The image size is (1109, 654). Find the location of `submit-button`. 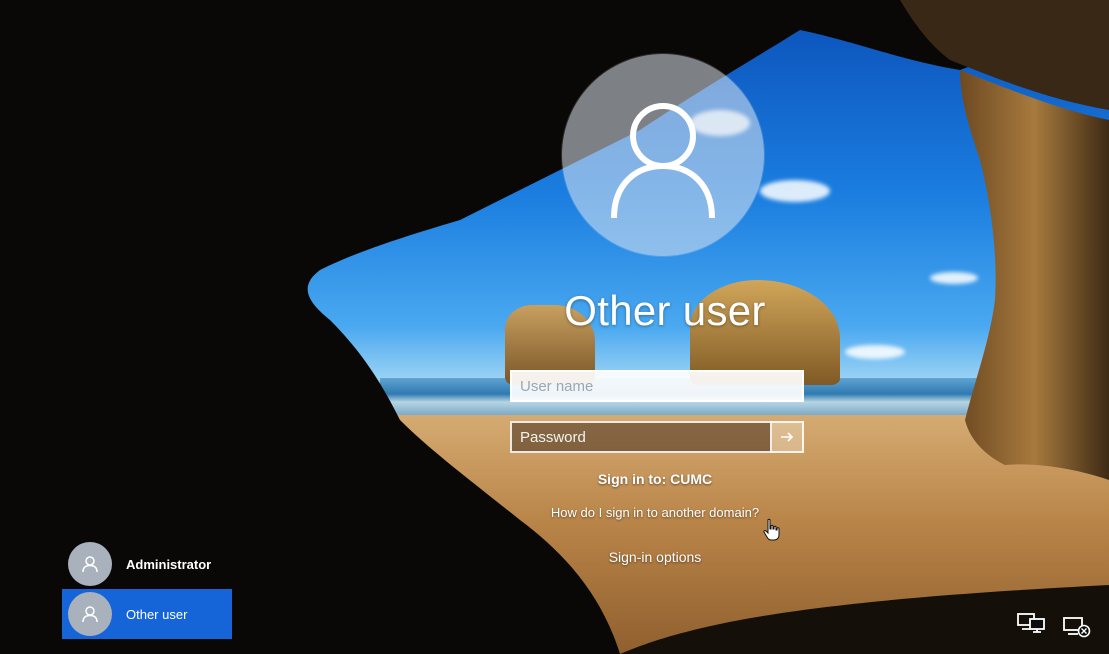

submit-button is located at coordinates (787, 437).